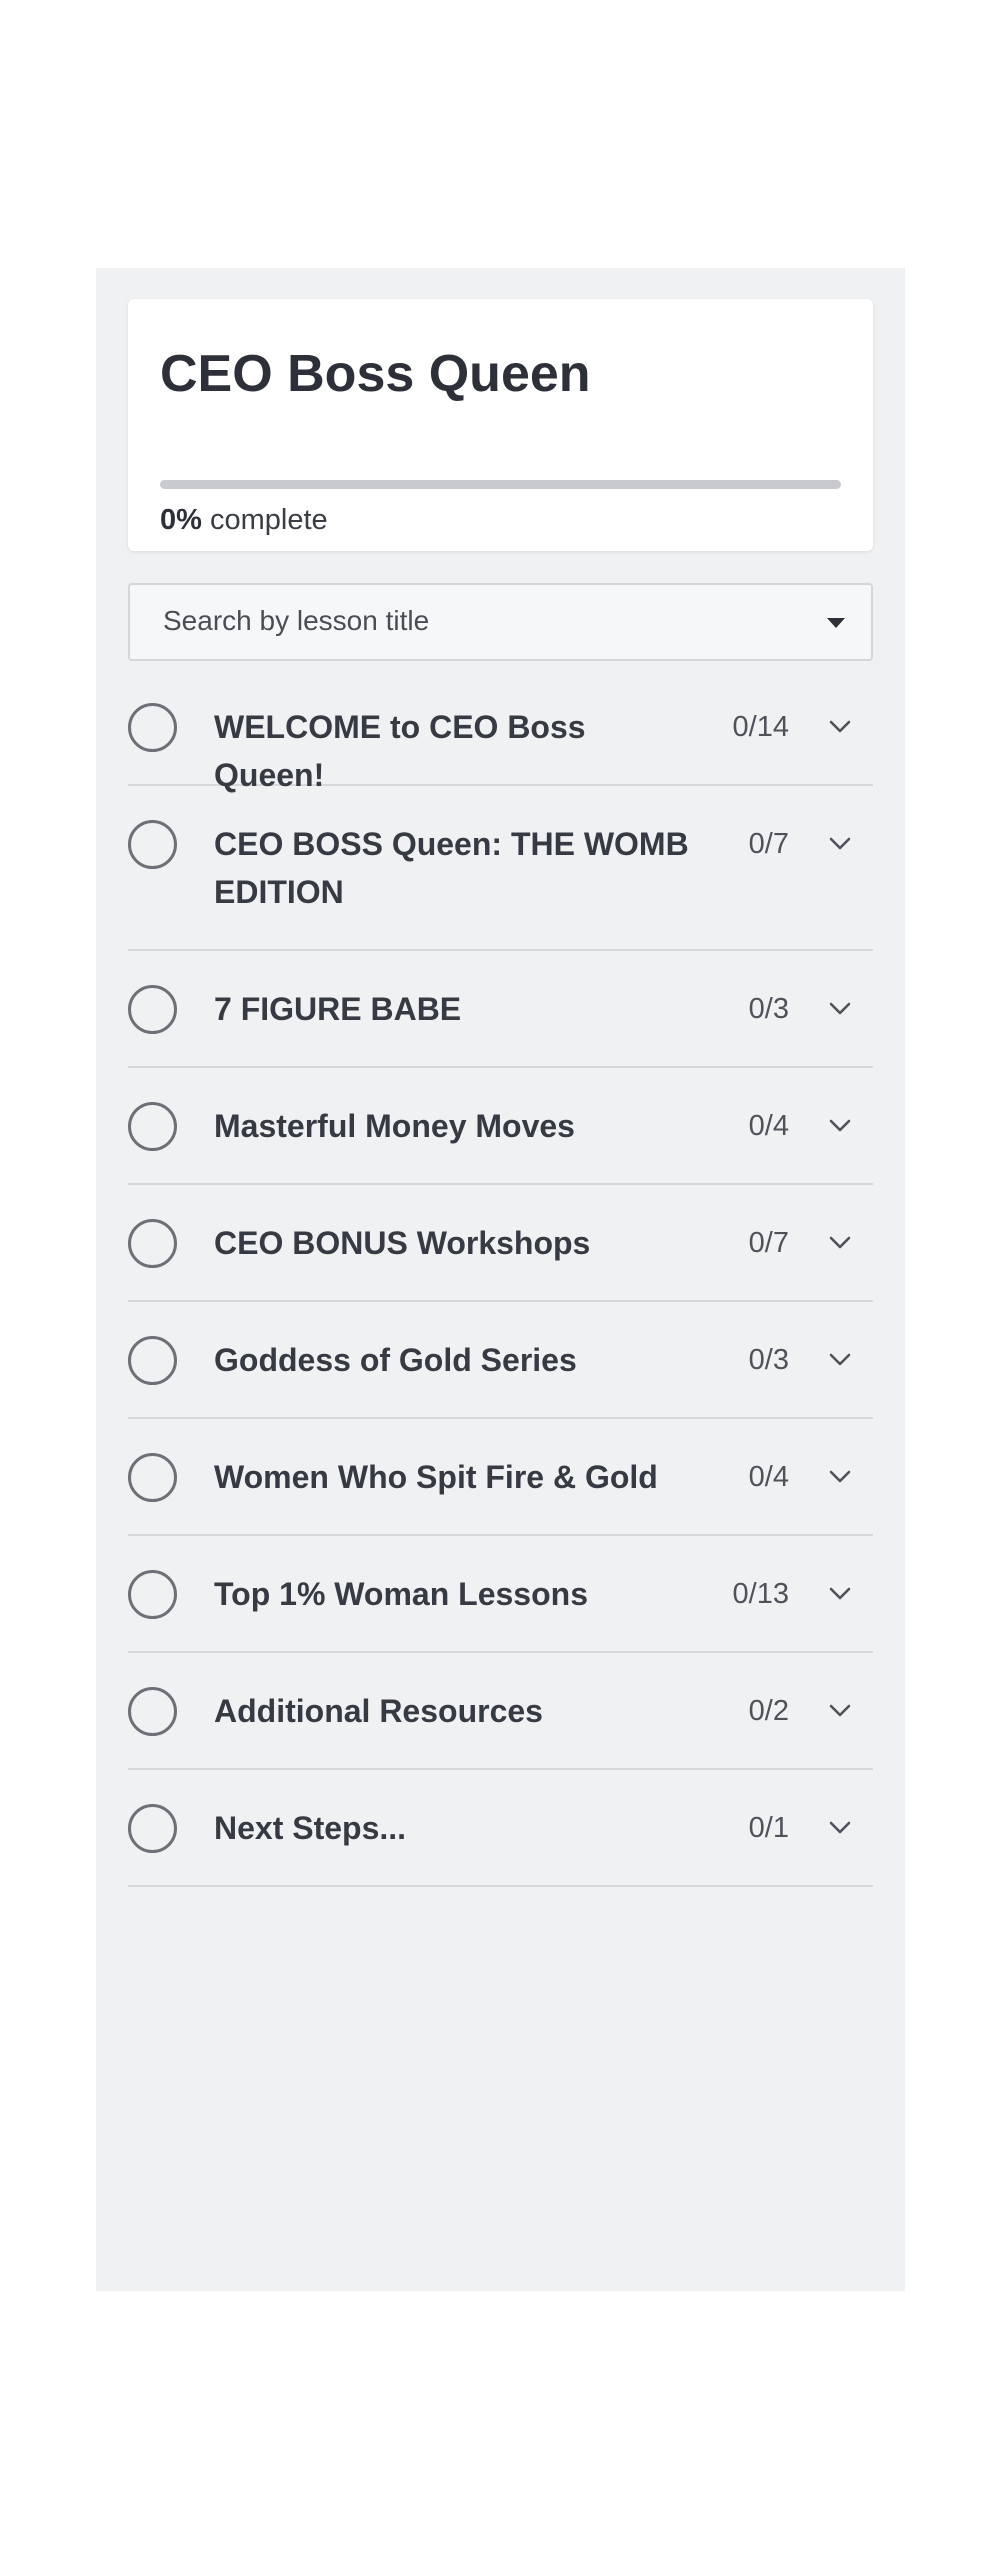 The image size is (1003, 2560). What do you see at coordinates (402, 1243) in the screenshot?
I see `section-title: CEO BONUS Workshops` at bounding box center [402, 1243].